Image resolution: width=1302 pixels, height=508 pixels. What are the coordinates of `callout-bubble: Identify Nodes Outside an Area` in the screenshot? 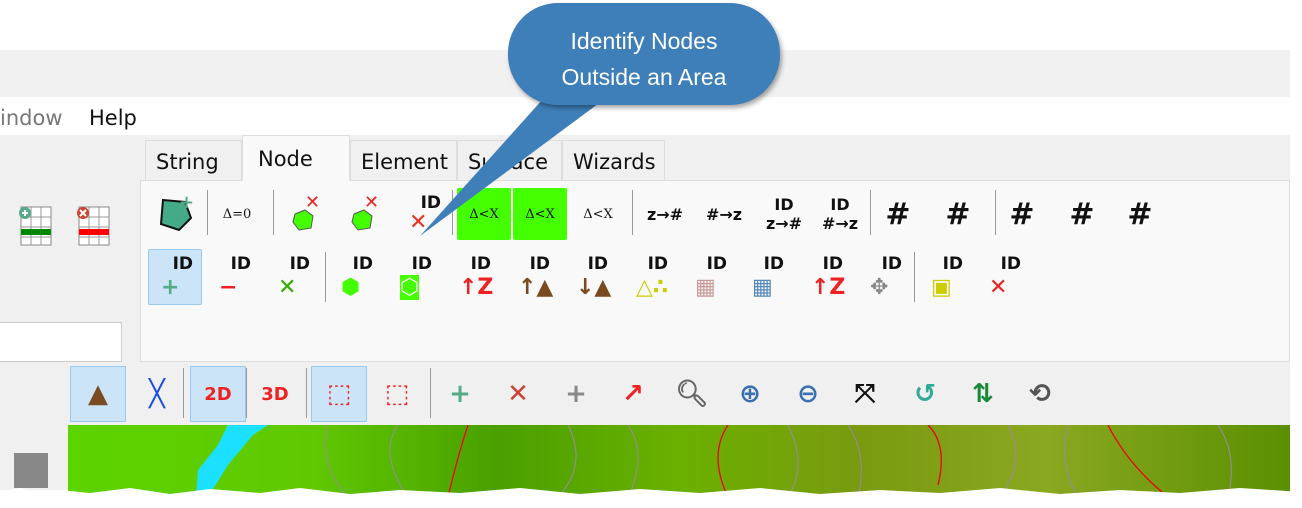 It's located at (644, 54).